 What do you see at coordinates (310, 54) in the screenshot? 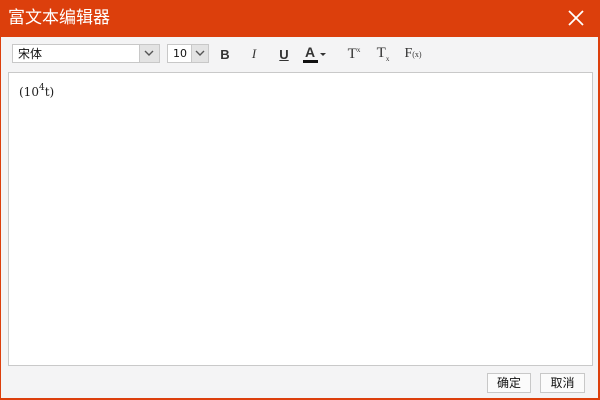
I see `font-color-icon: A` at bounding box center [310, 54].